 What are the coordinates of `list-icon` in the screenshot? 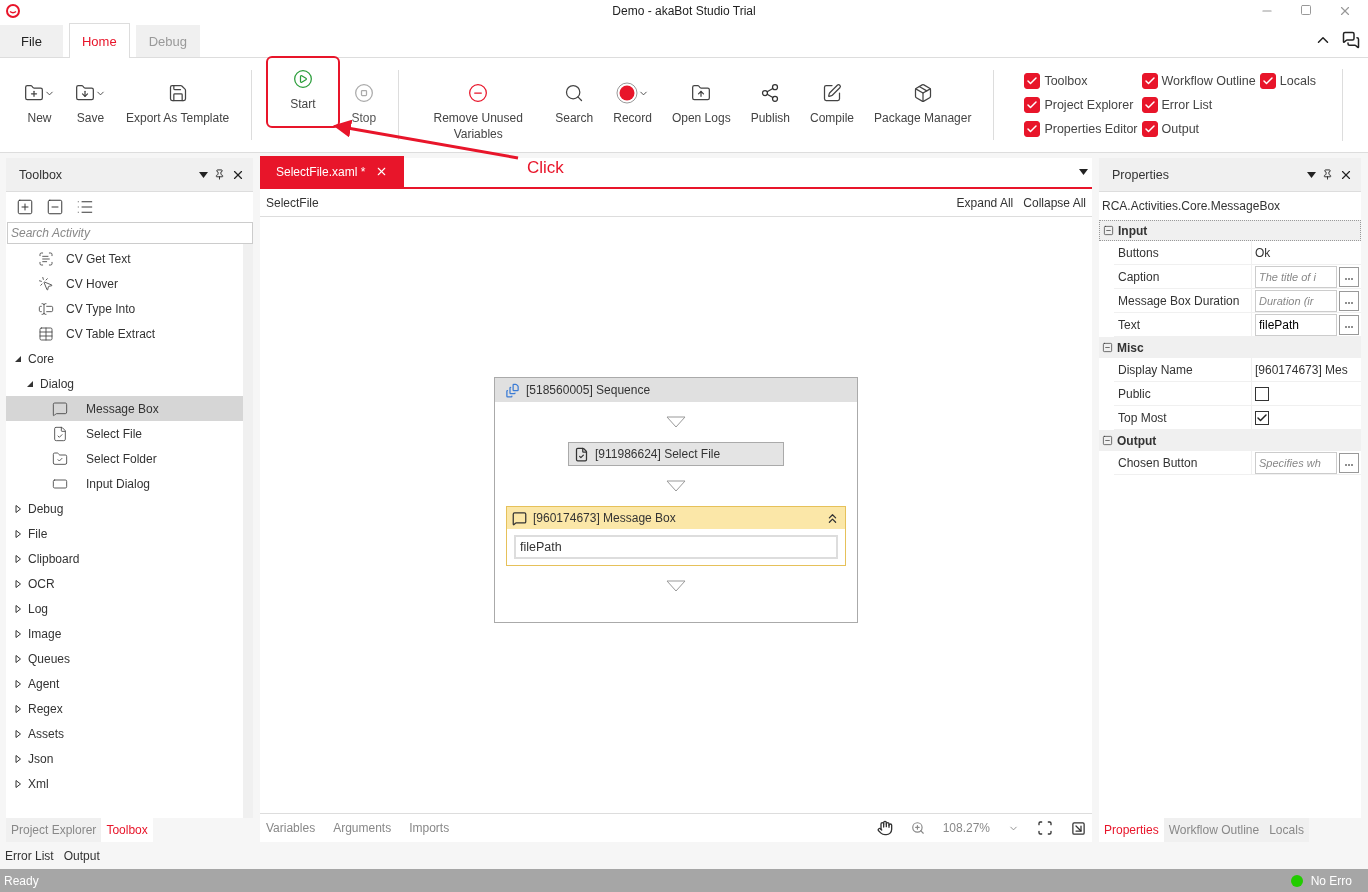 It's located at (85, 207).